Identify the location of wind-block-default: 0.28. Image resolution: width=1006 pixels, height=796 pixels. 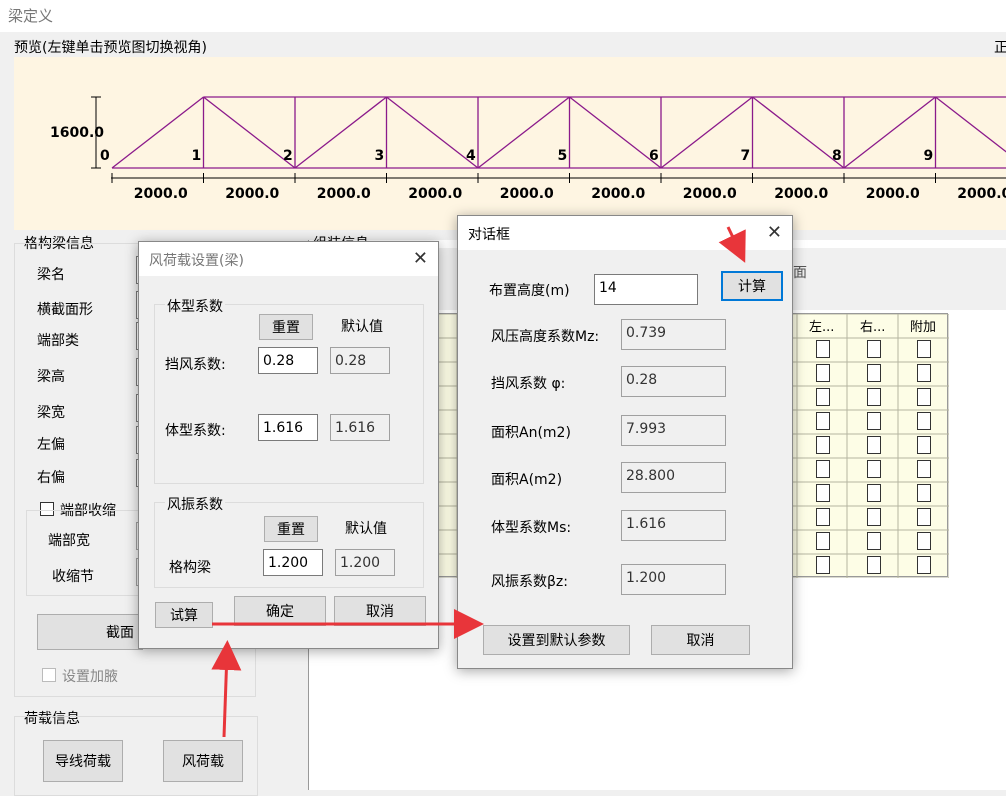
(360, 360).